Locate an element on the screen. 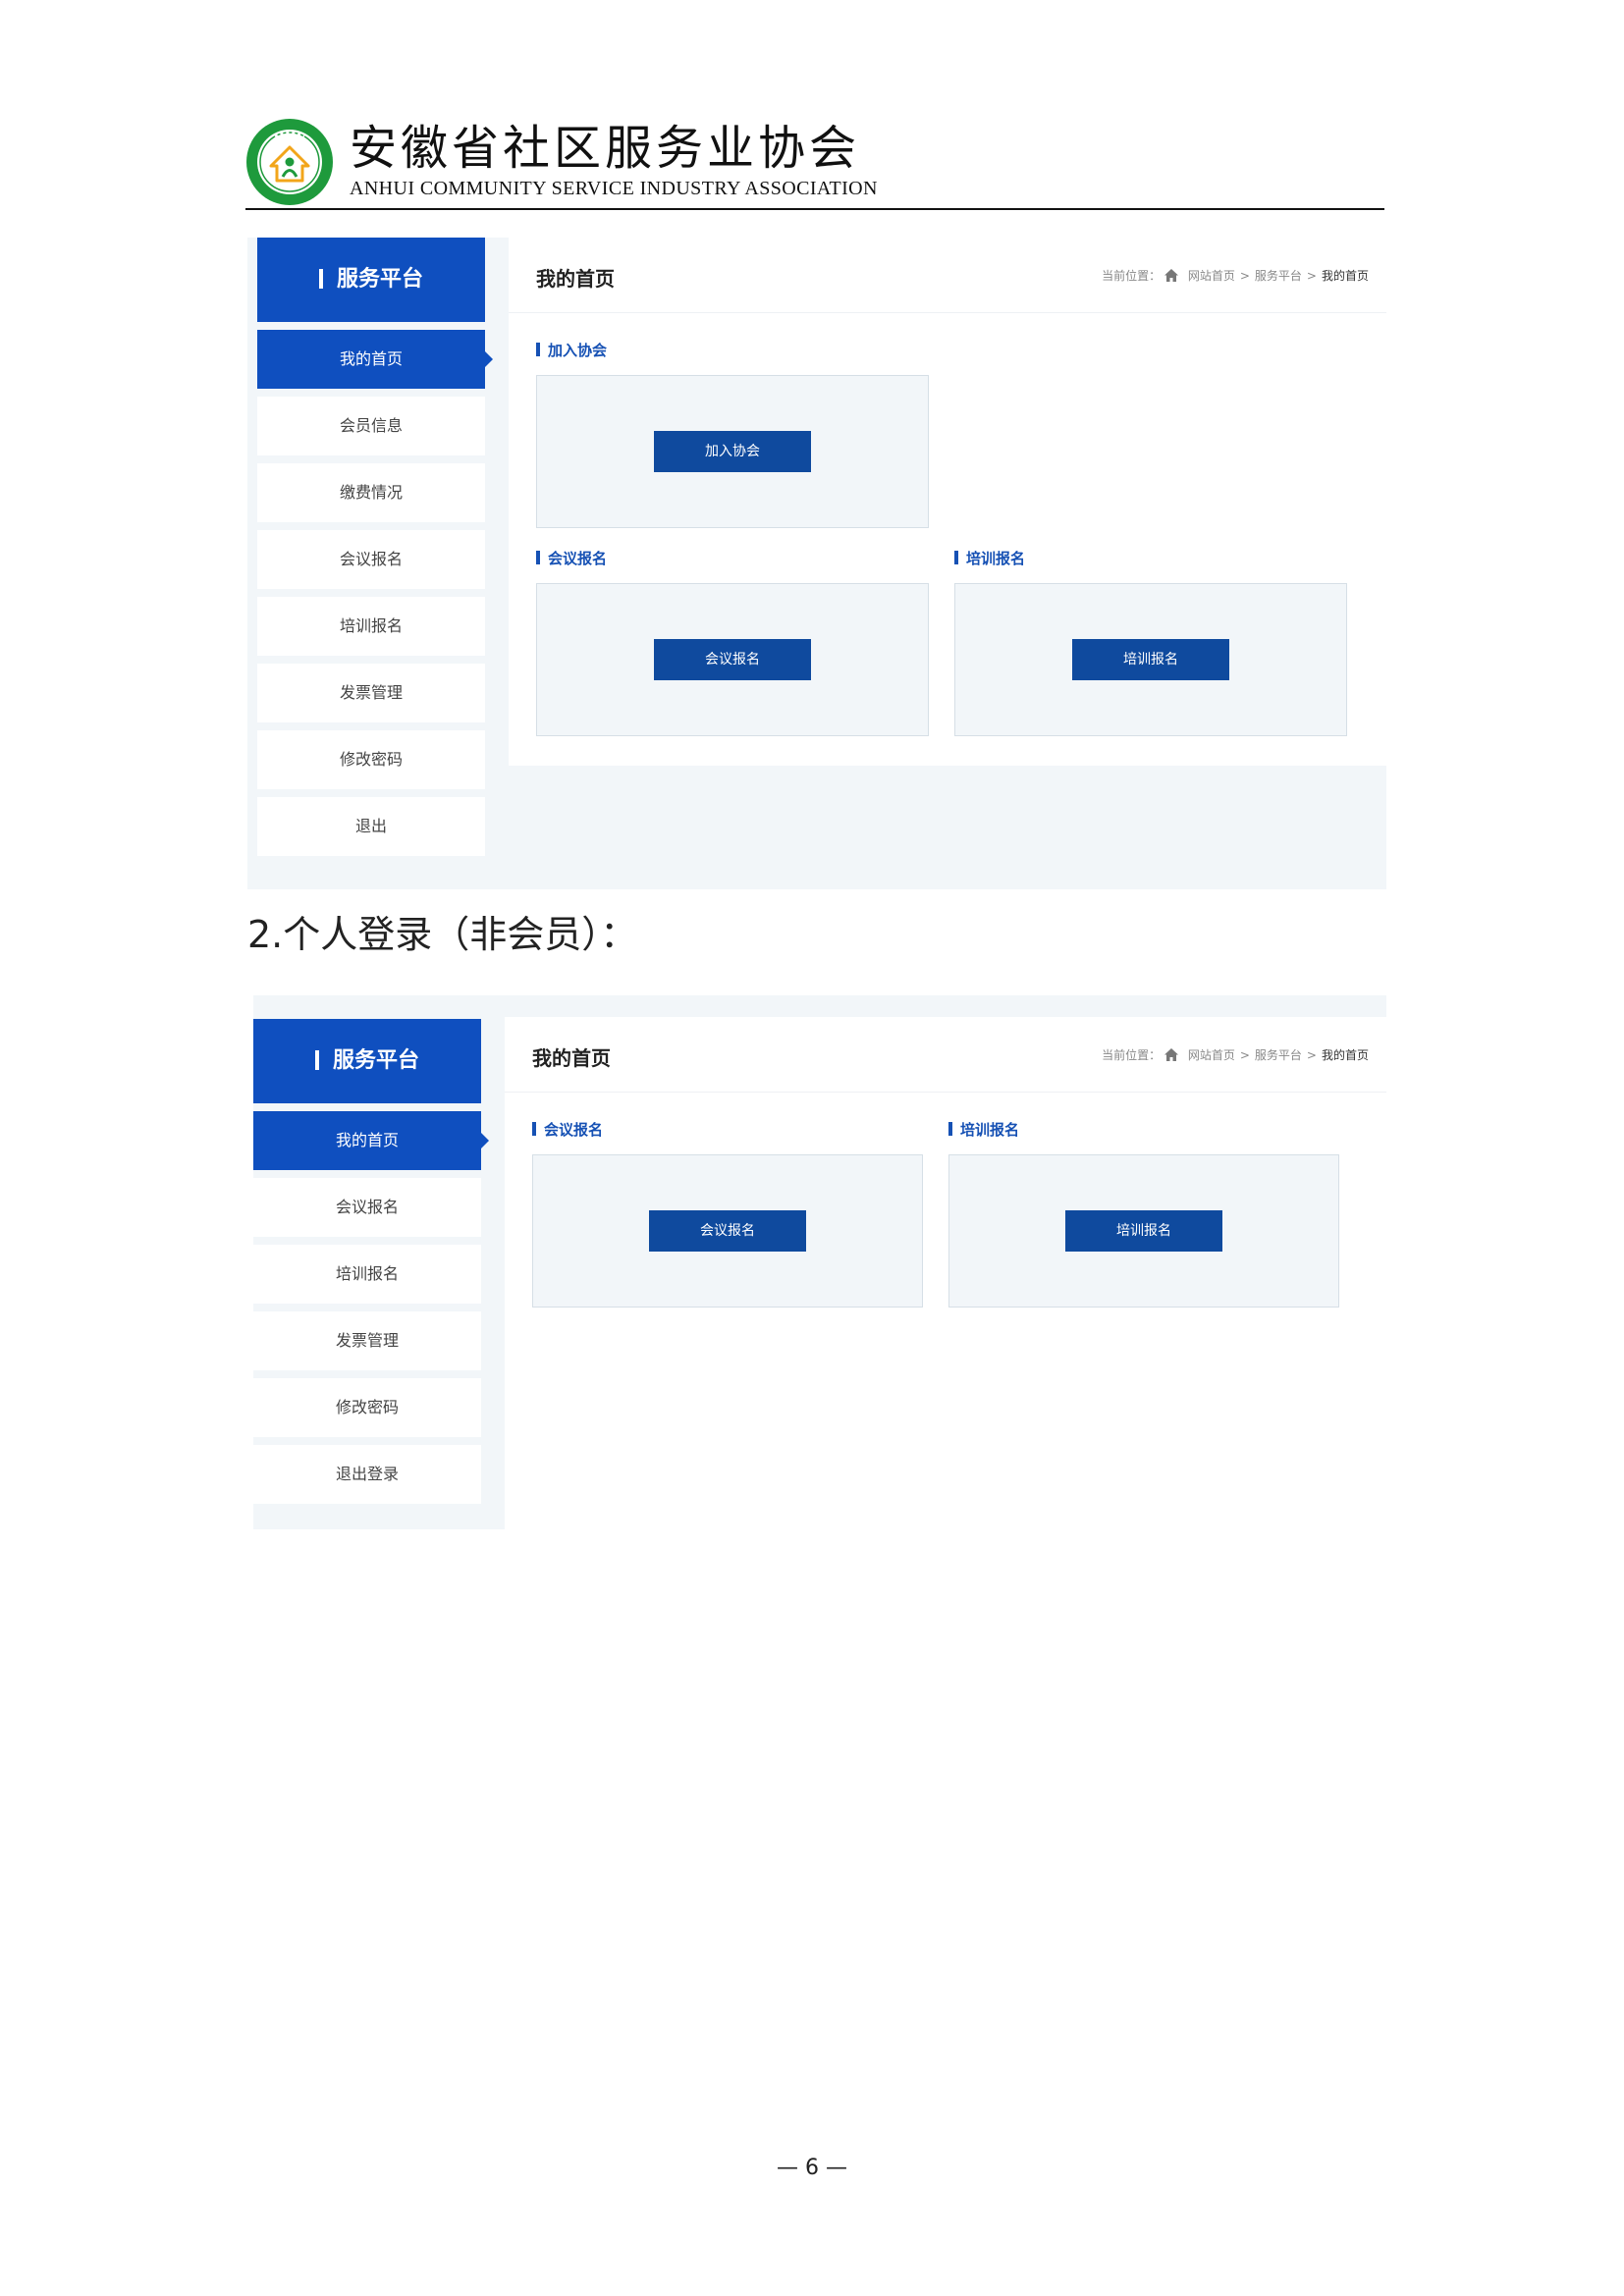 The height and width of the screenshot is (2296, 1624). join-card: 加入协会 is located at coordinates (732, 451).